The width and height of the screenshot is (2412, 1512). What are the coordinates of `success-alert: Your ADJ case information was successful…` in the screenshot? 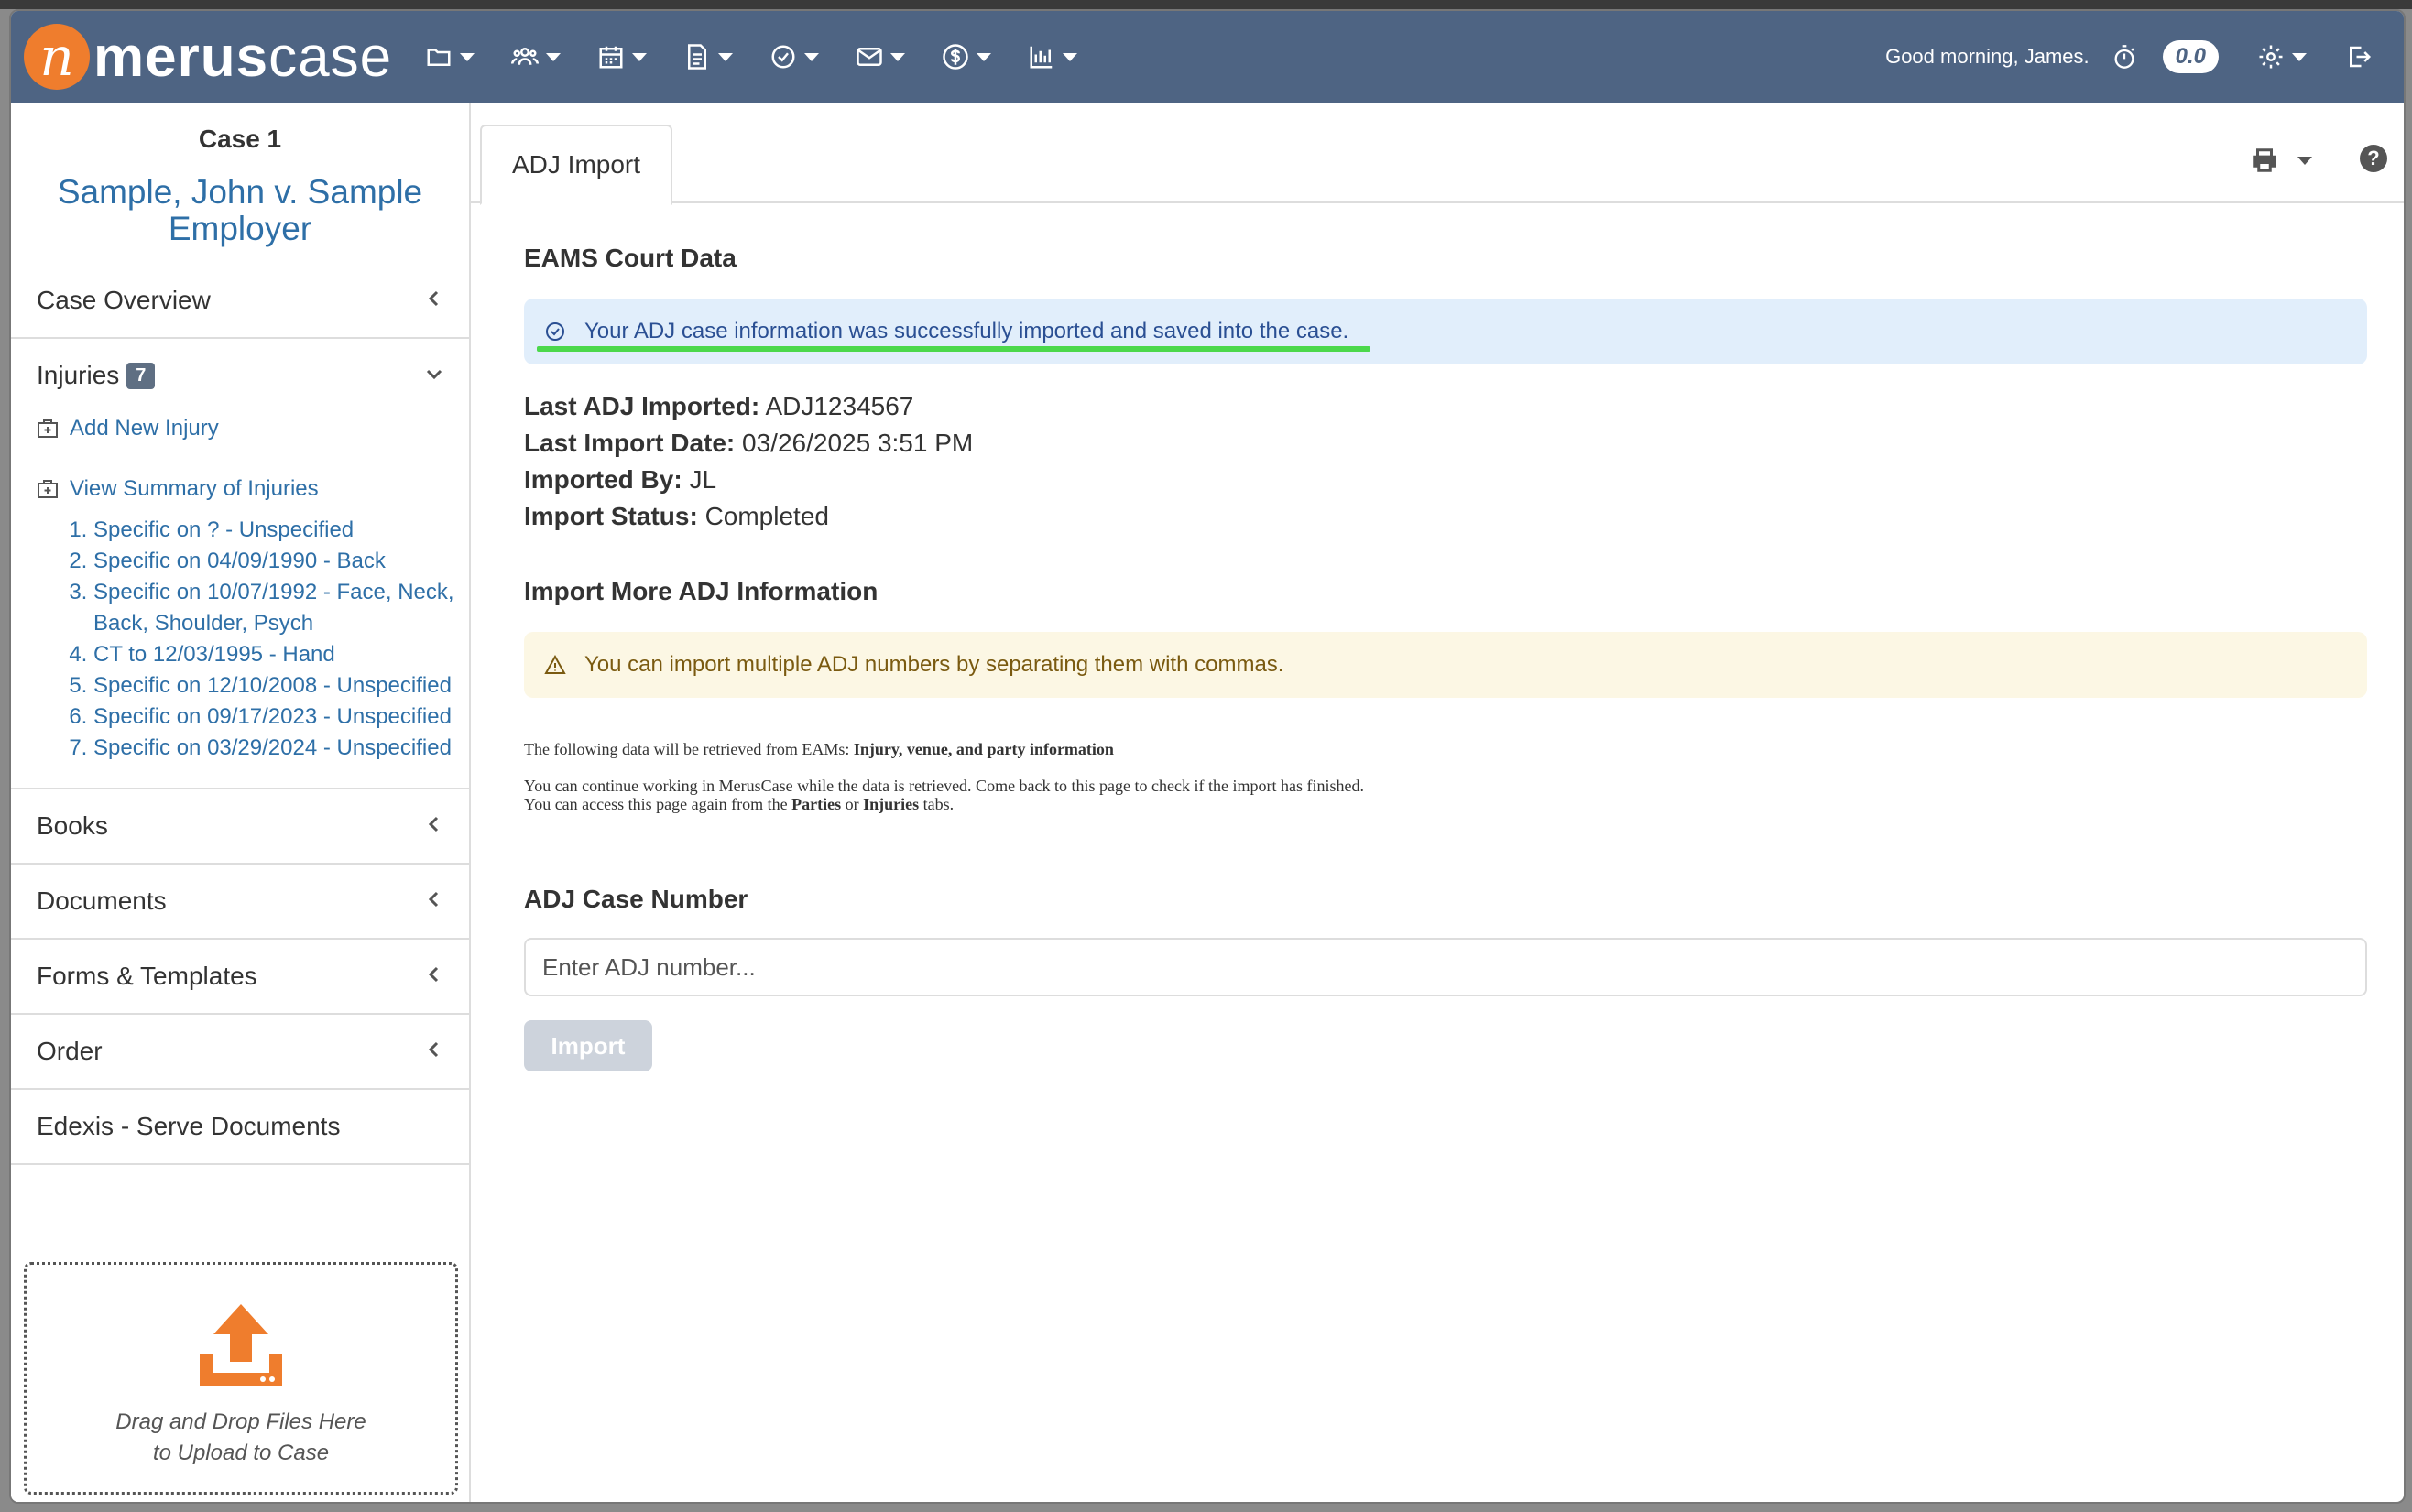 It's located at (1446, 331).